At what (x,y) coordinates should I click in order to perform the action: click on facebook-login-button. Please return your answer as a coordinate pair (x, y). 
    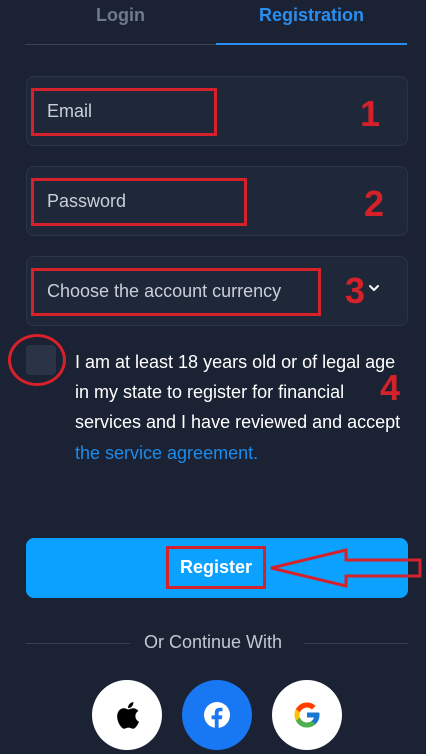
    Looking at the image, I should click on (217, 715).